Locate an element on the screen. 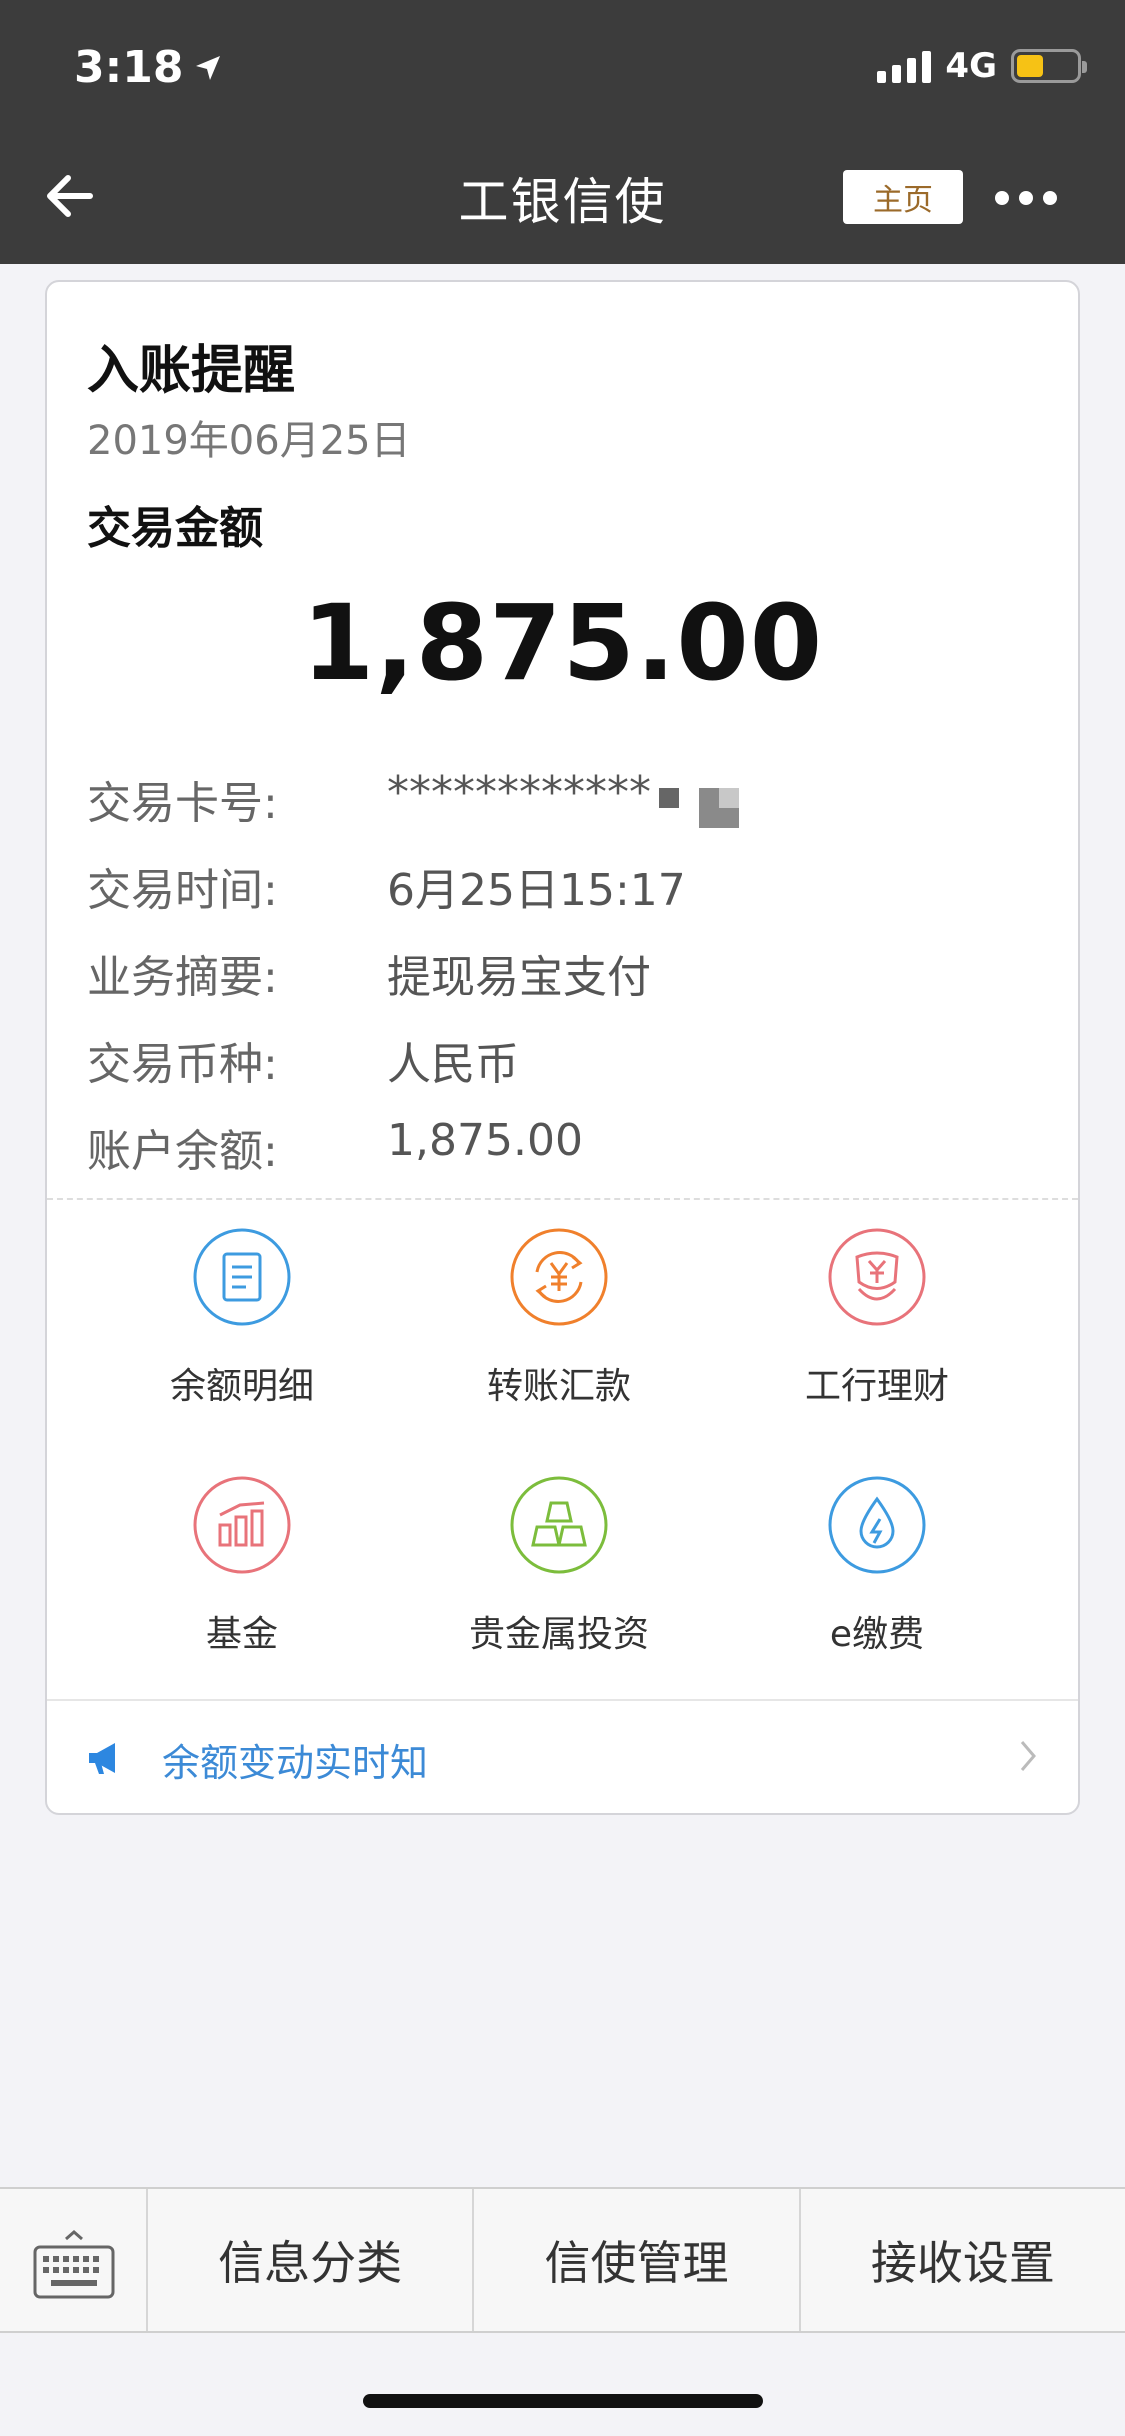 The width and height of the screenshot is (1125, 2436). keyboard-toggle is located at coordinates (74, 2260).